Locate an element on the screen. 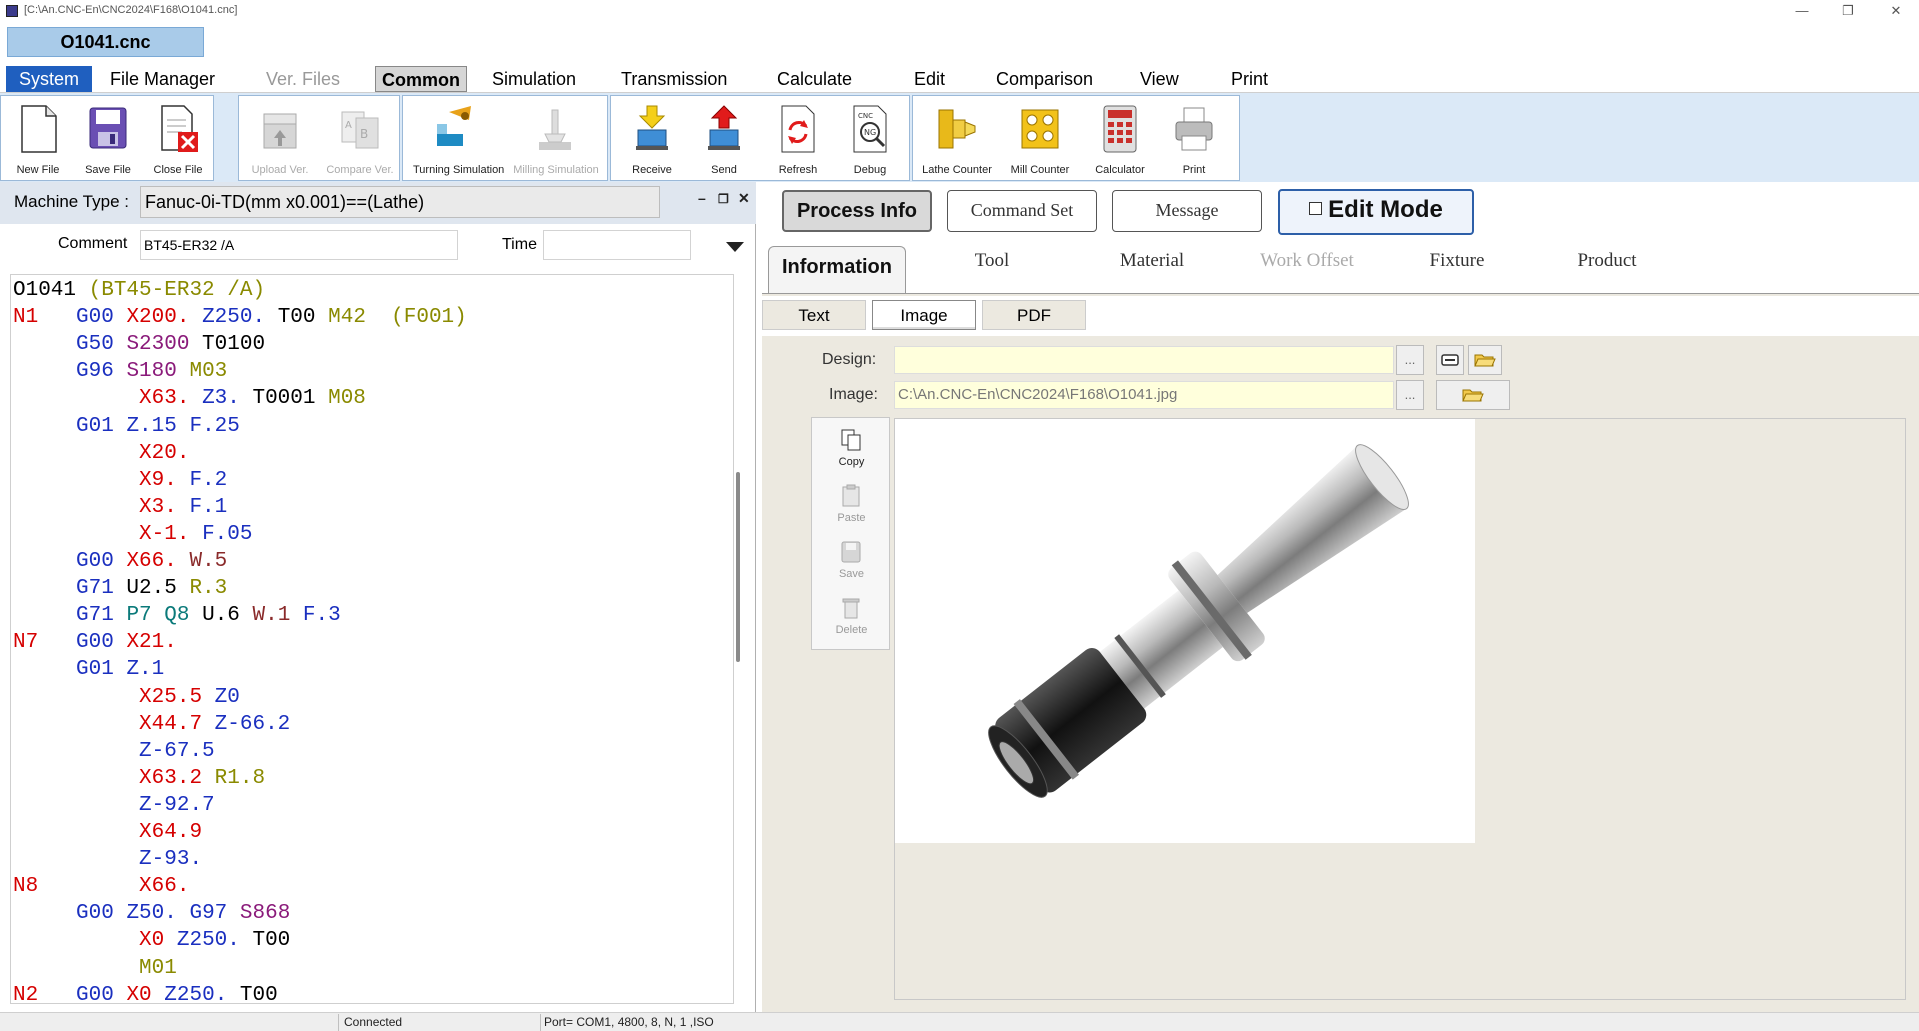 This screenshot has width=1919, height=1031. code-line: G96 S180 M03 is located at coordinates (120, 371).